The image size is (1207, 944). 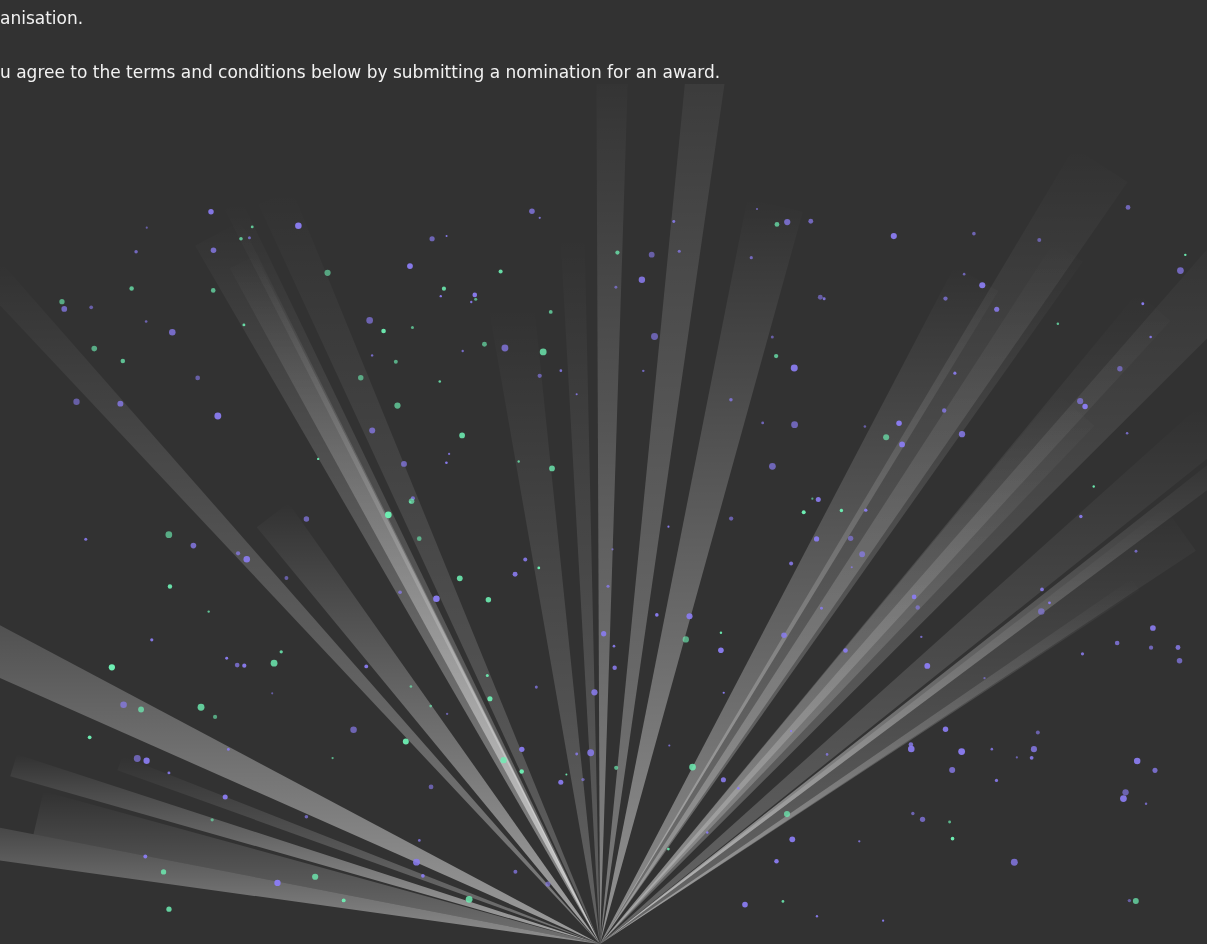 I want to click on paragraph-text: u agree to the terms and conditions below by submitting a nomination for an award., so click(x=361, y=72).